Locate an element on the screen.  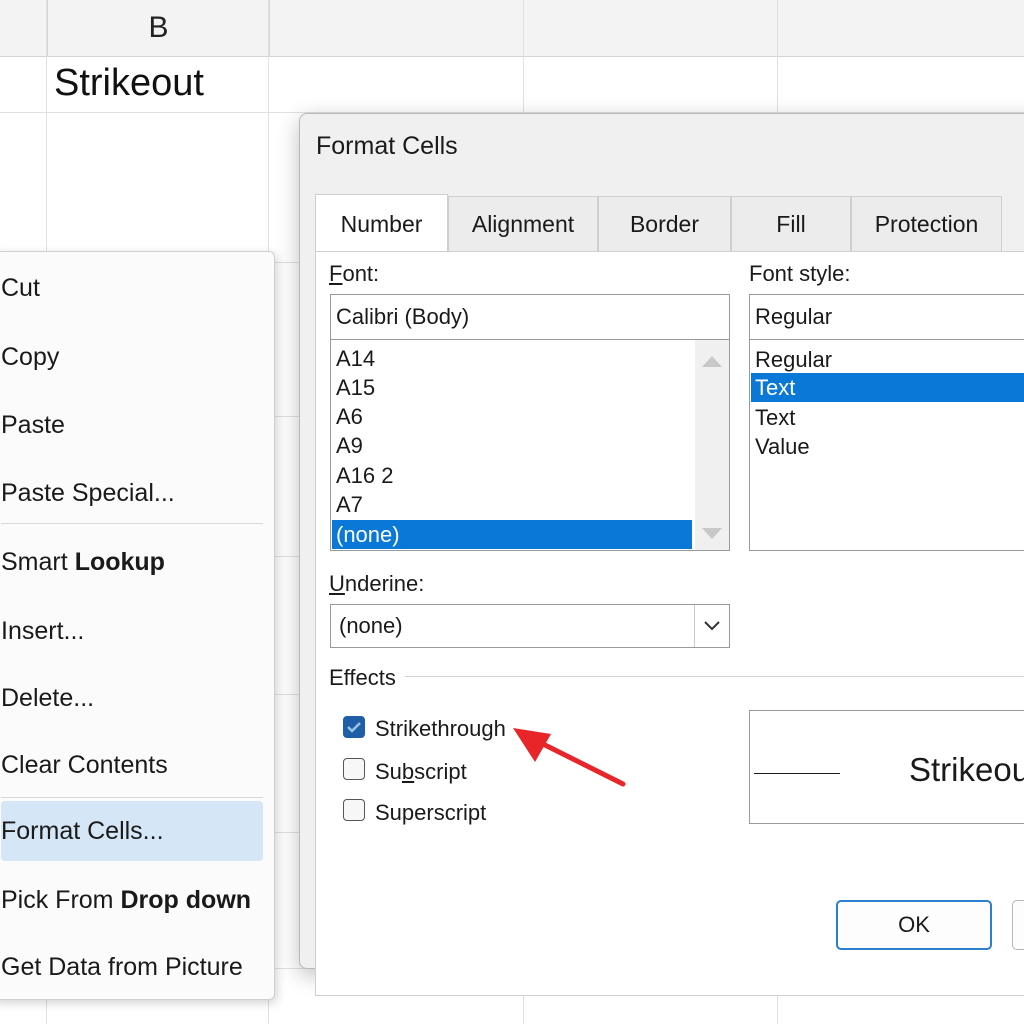
list-item: A16 2 is located at coordinates (512, 475).